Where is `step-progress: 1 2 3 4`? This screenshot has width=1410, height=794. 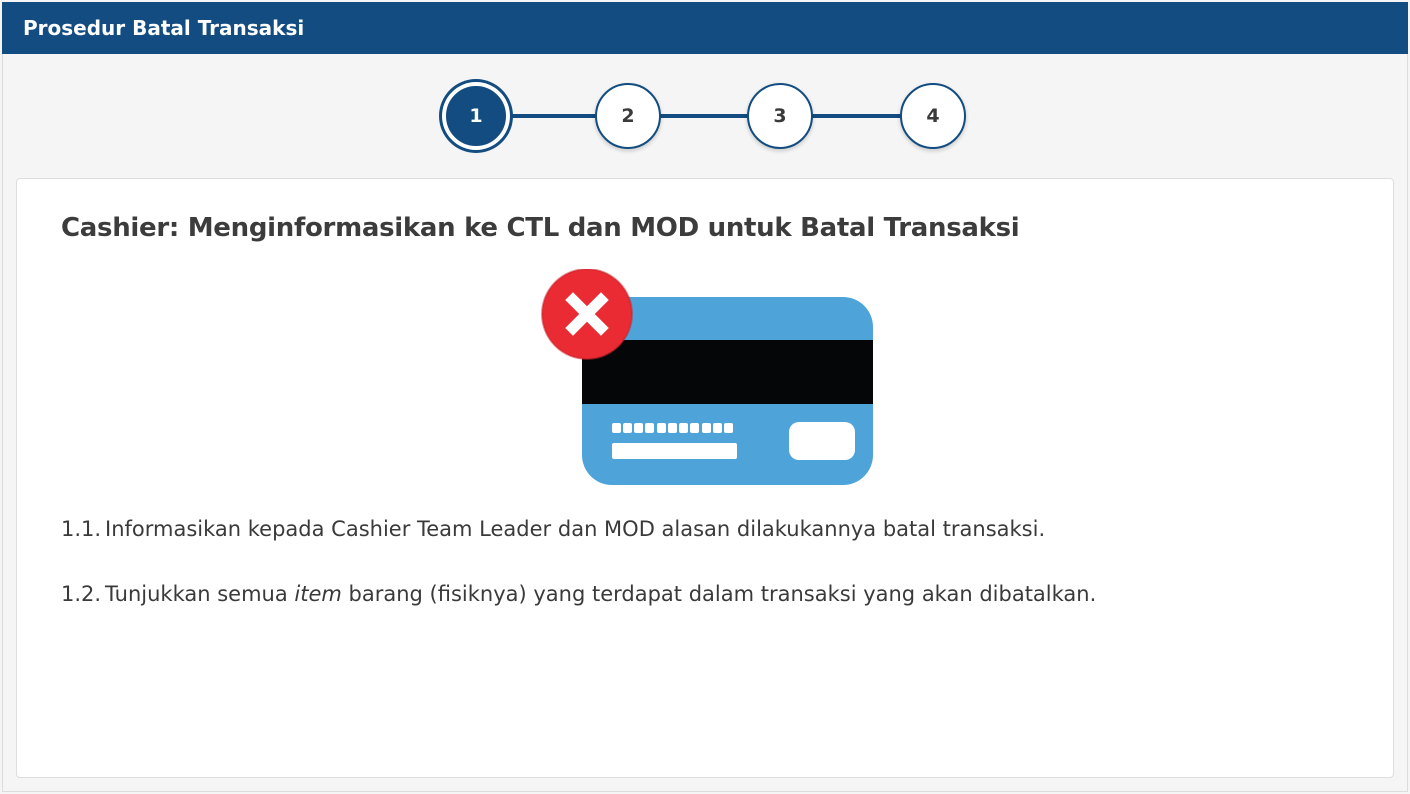
step-progress: 1 2 3 4 is located at coordinates (705, 116).